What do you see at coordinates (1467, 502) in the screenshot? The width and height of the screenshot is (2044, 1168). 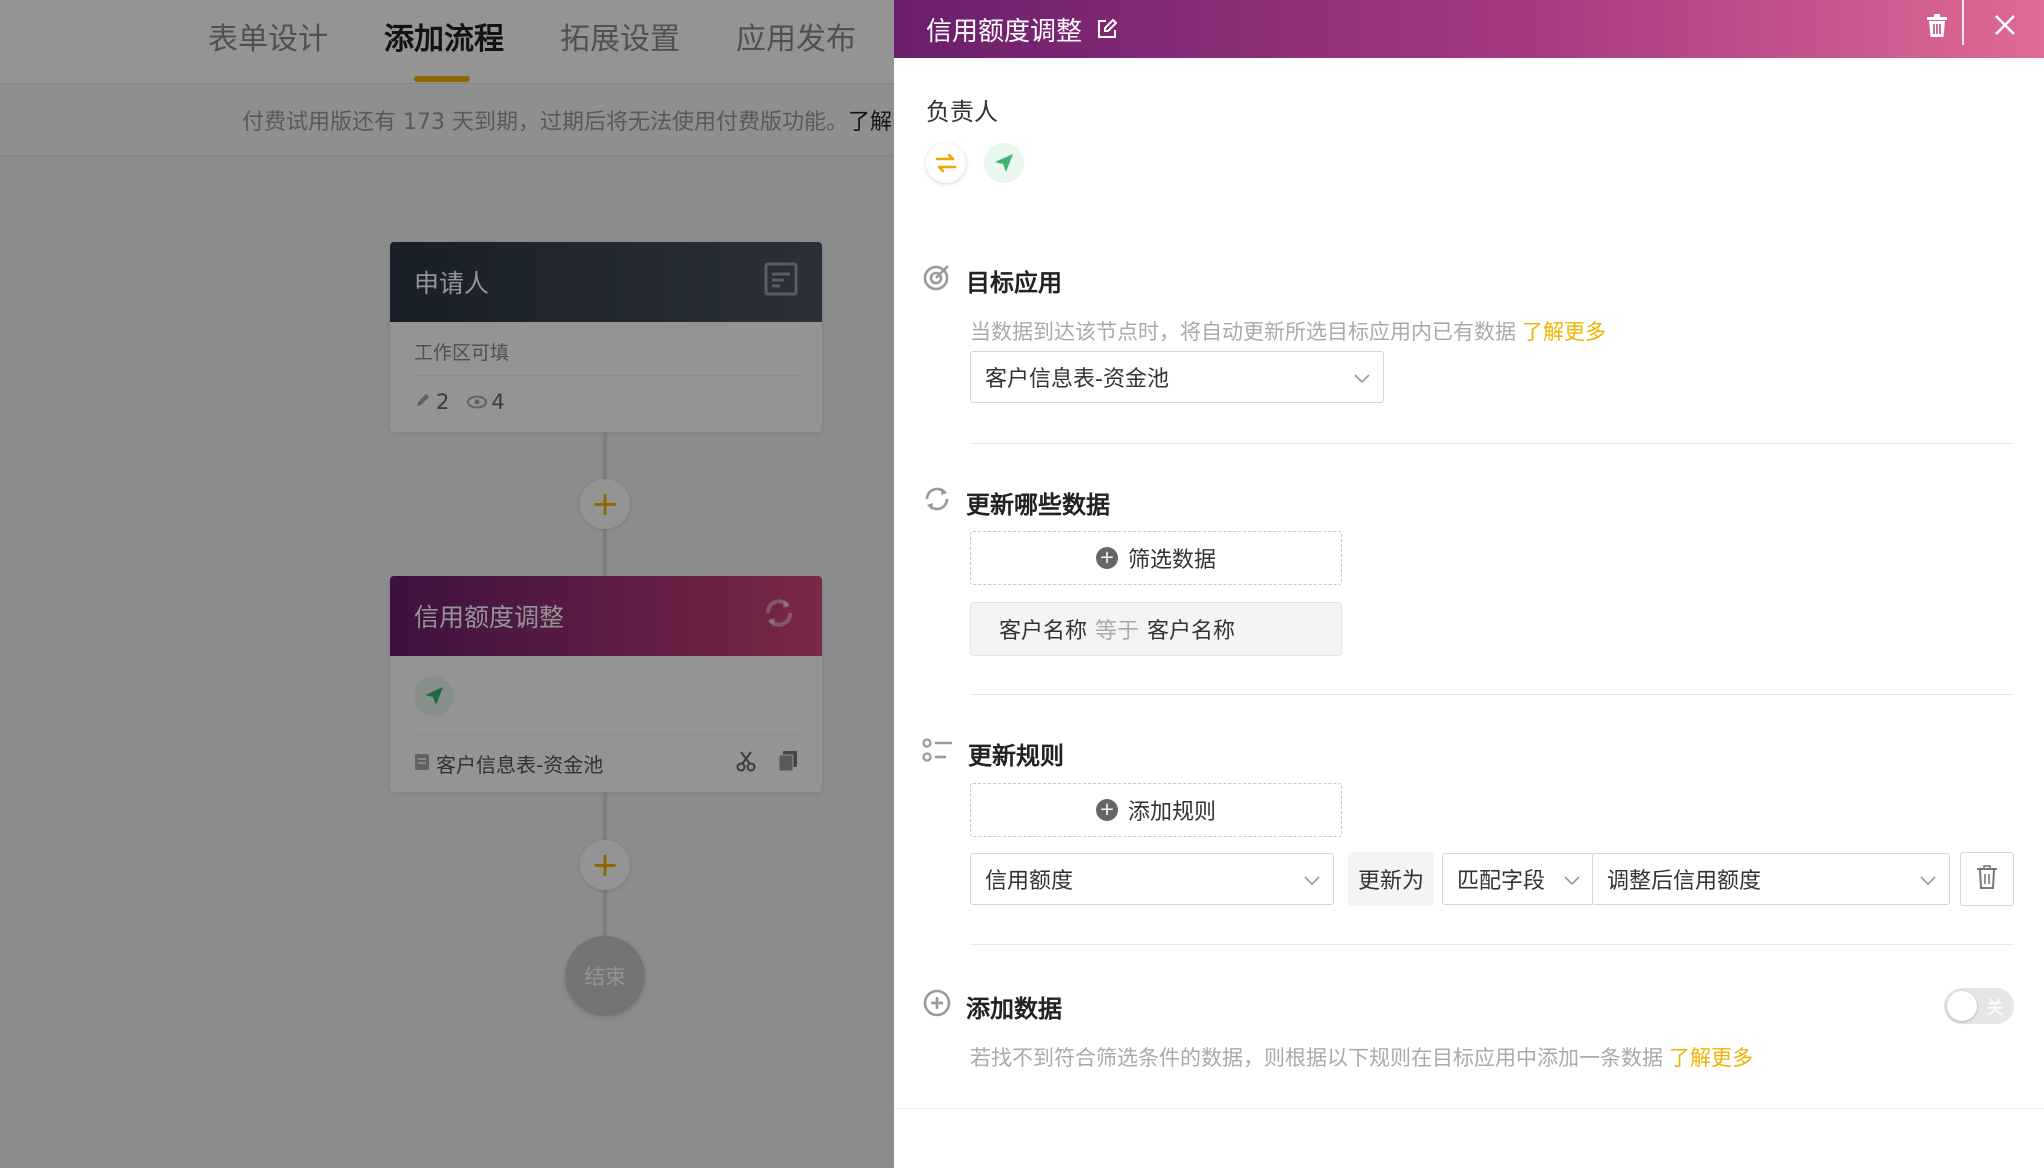 I see `which-data-section: 更新哪些数据` at bounding box center [1467, 502].